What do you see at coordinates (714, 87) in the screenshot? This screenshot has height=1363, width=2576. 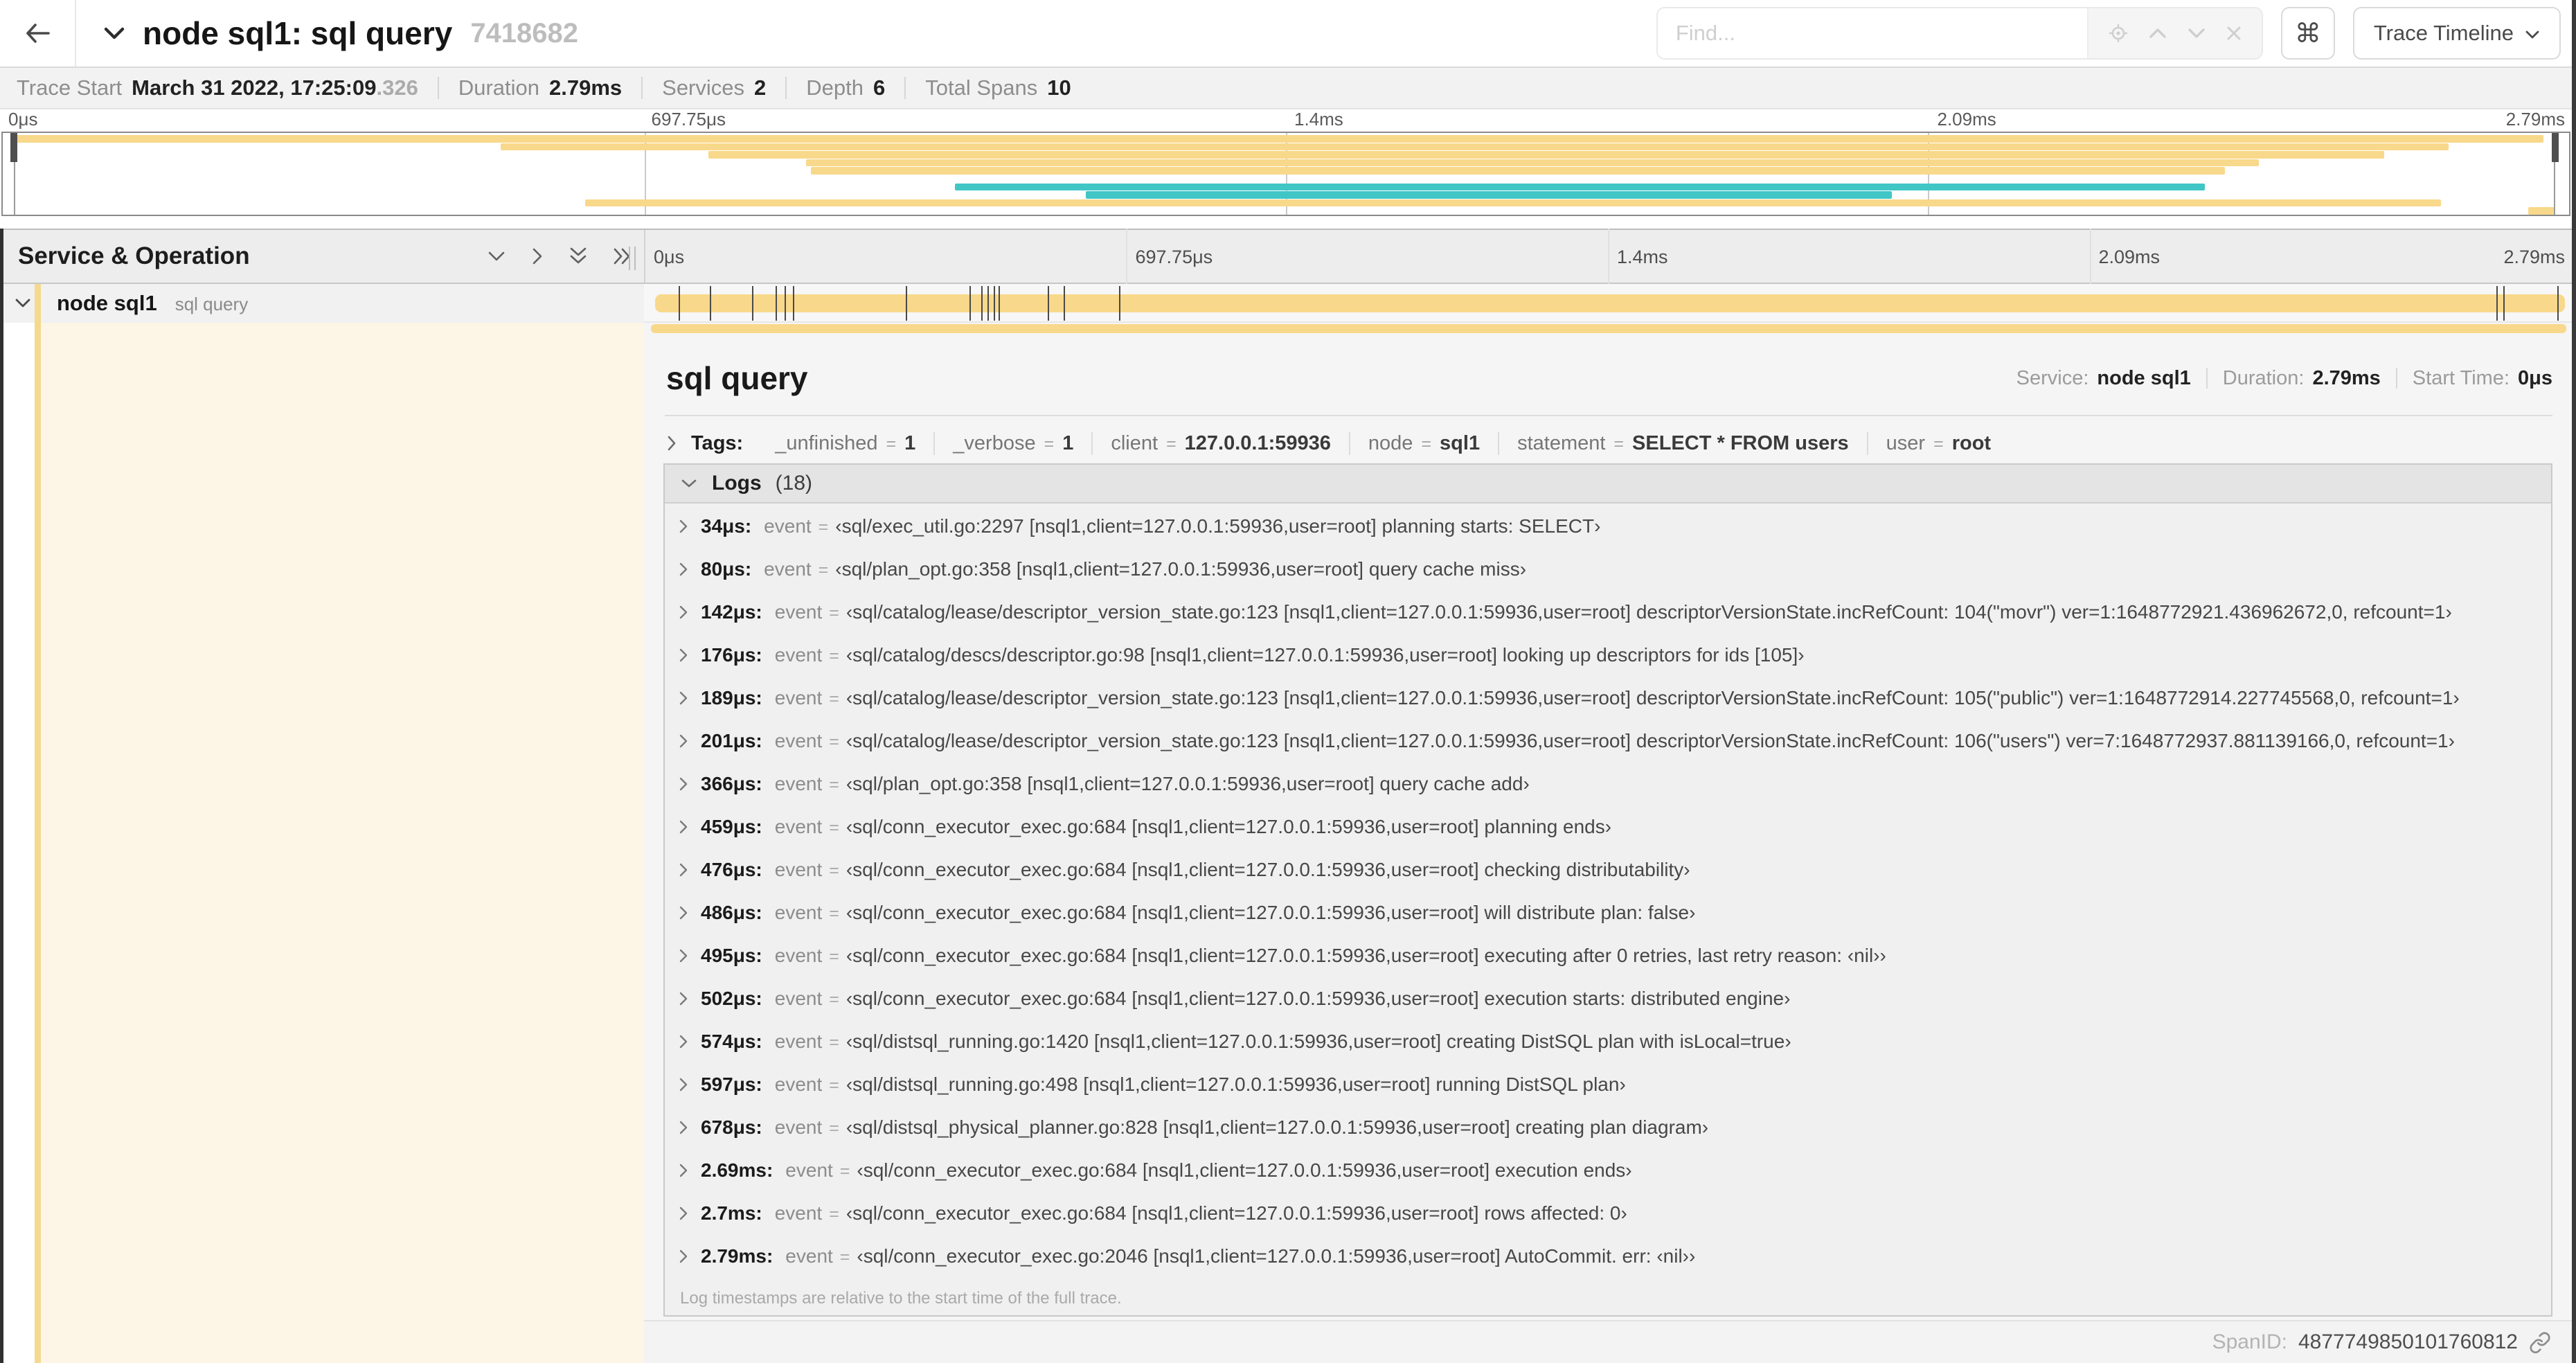 I see `trace-services: Services 2` at bounding box center [714, 87].